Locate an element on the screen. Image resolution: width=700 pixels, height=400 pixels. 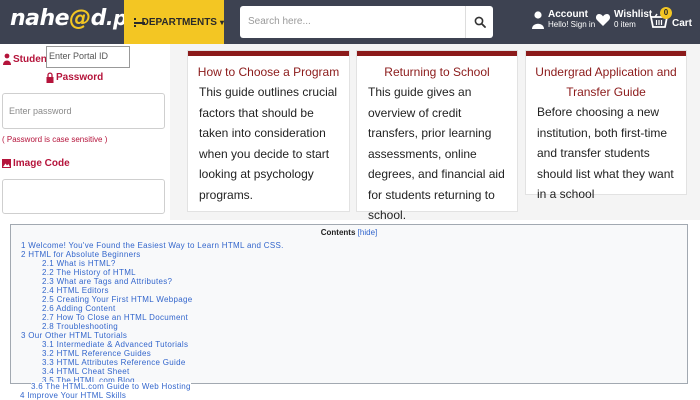
toc-num: 1 is located at coordinates (23, 245).